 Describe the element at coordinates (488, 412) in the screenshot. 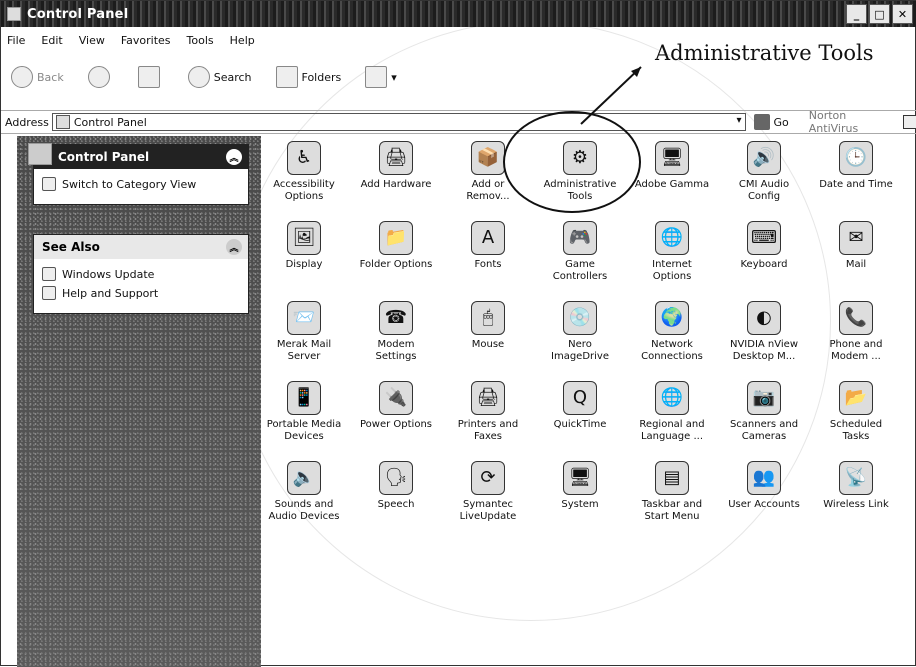

I see `control-panel-item: 🖨 Printers and Faxes` at that location.